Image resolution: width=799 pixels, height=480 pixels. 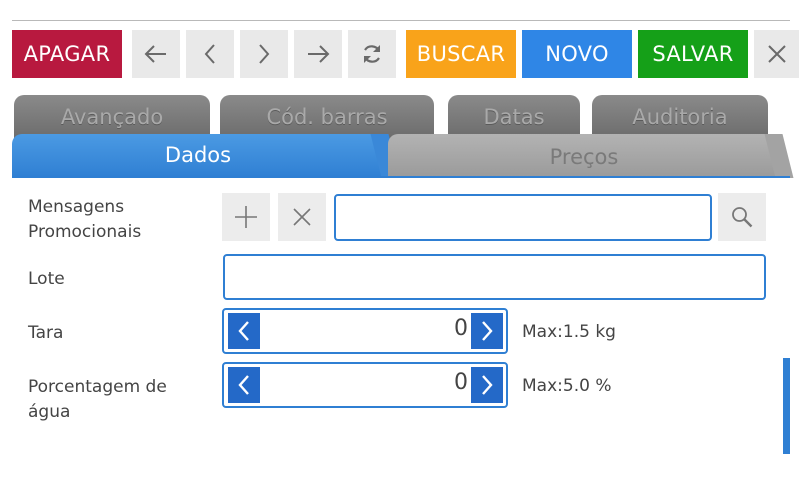 I want to click on tab-datas-label: Datas, so click(x=514, y=117).